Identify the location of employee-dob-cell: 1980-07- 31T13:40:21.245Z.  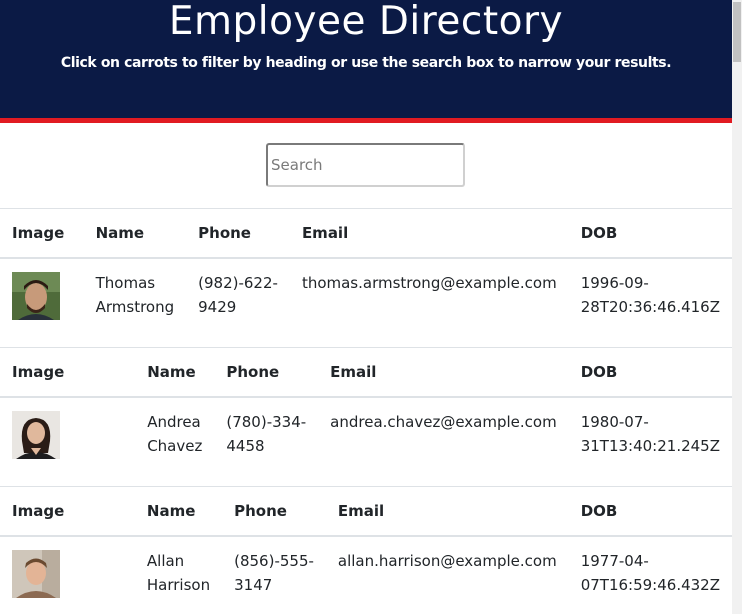
(650, 434).